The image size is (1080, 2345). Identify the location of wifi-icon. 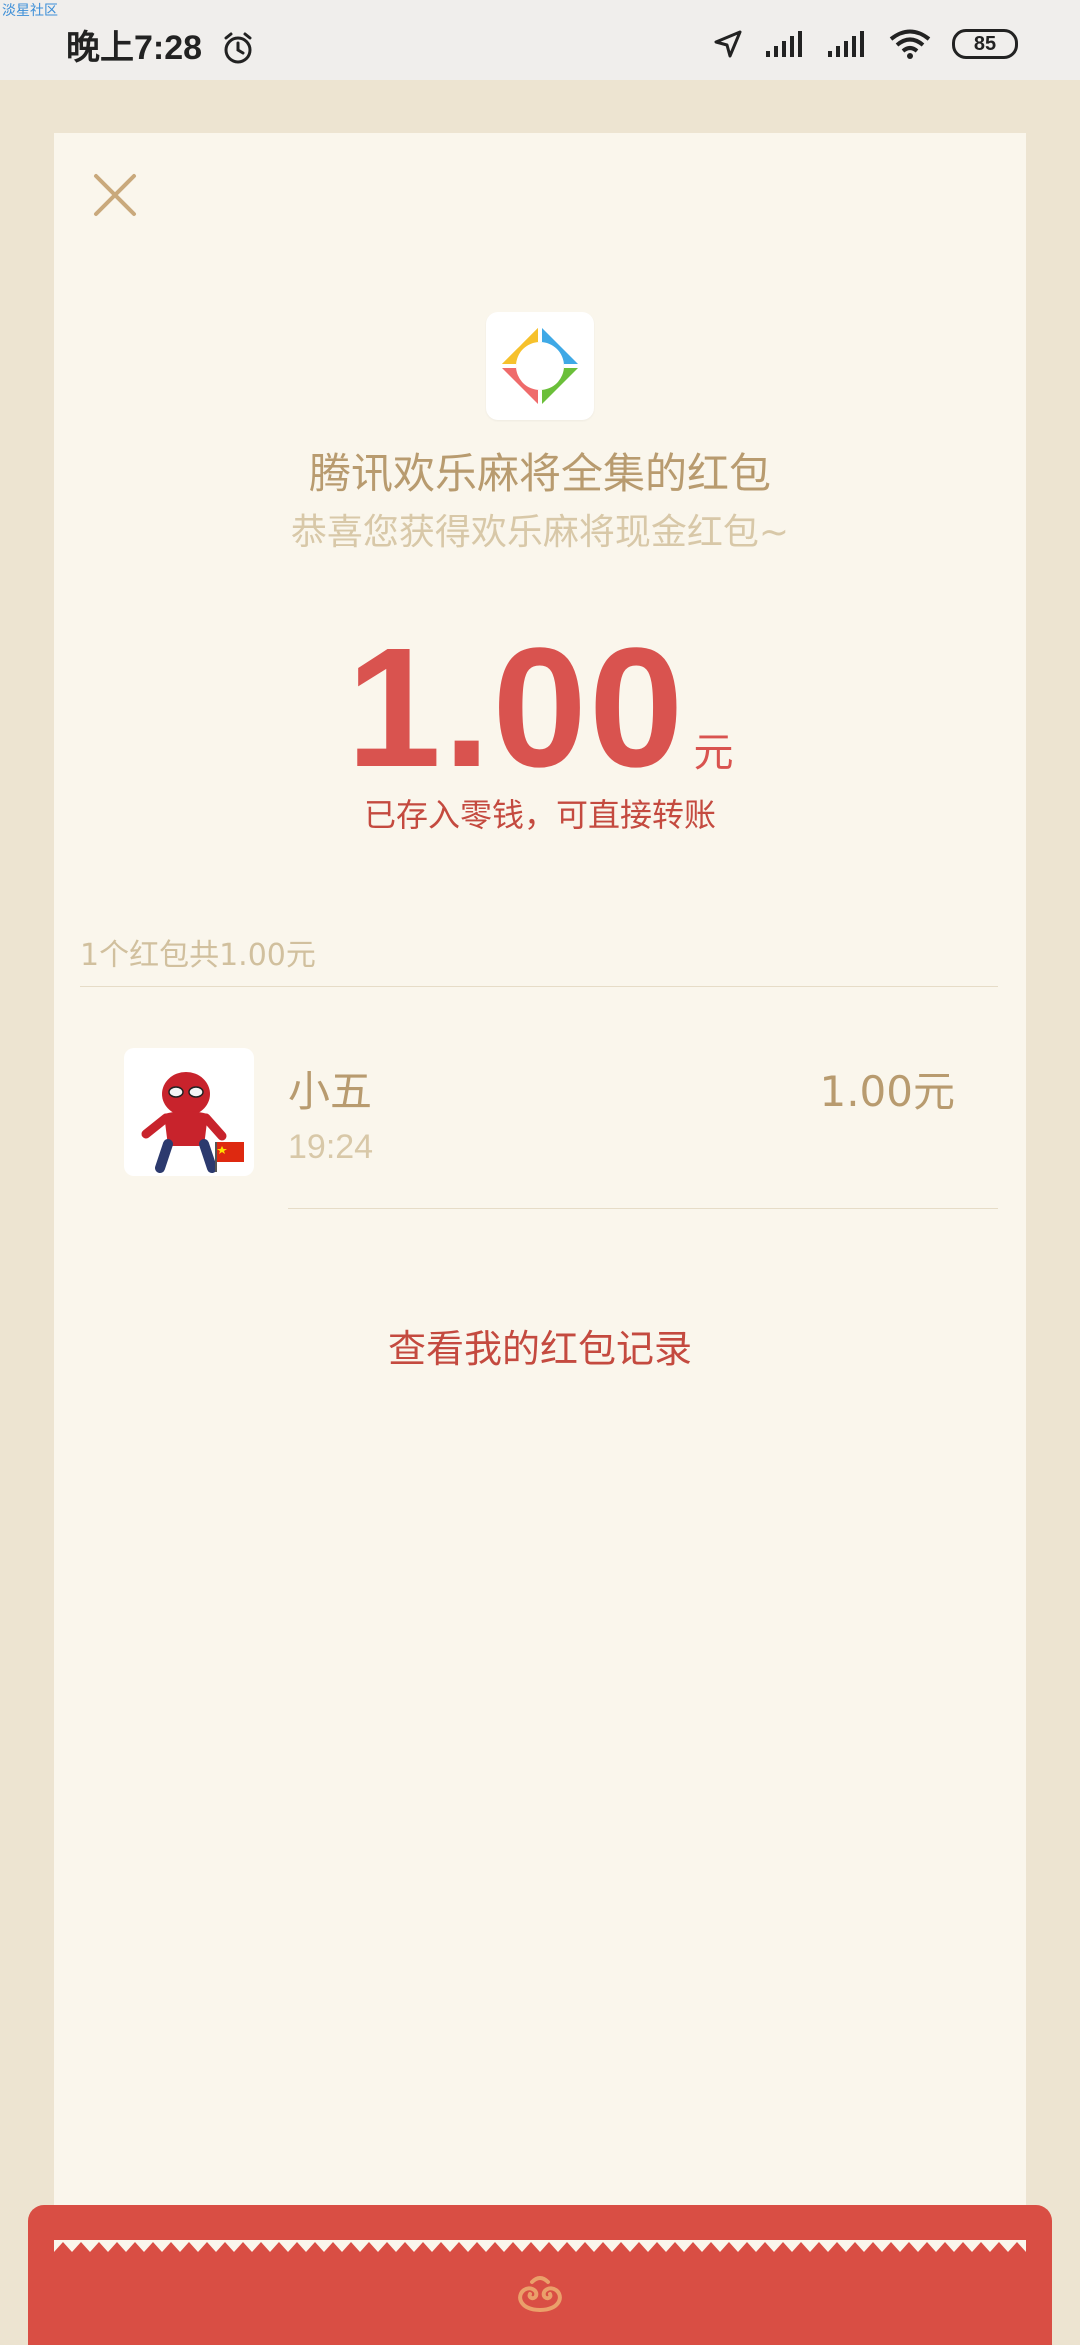
(910, 44).